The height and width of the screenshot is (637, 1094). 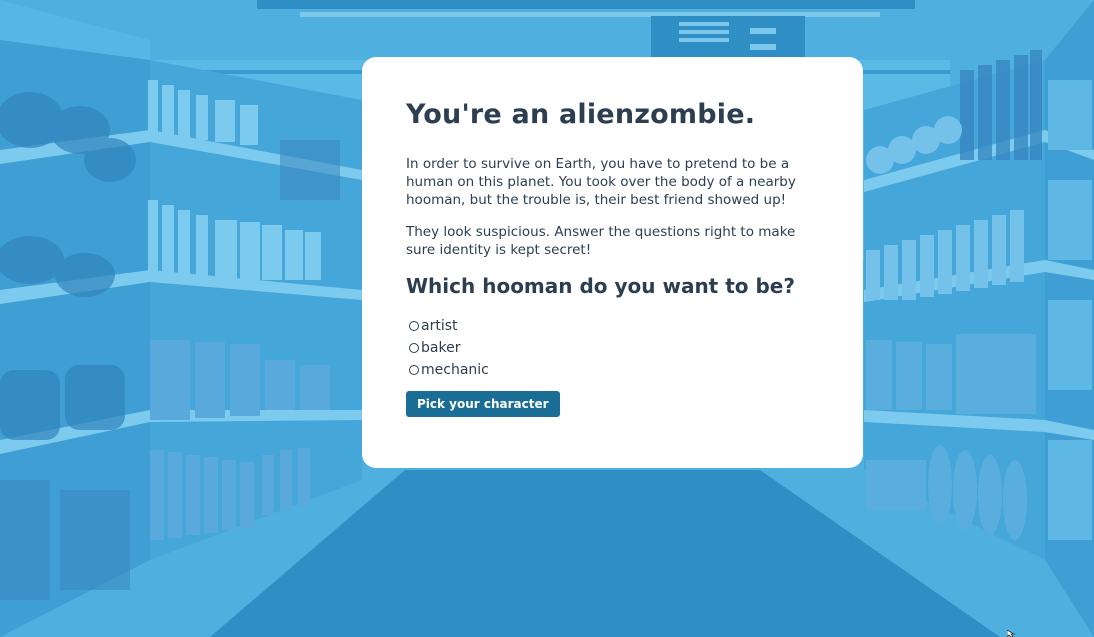 What do you see at coordinates (414, 348) in the screenshot?
I see `radio-baker` at bounding box center [414, 348].